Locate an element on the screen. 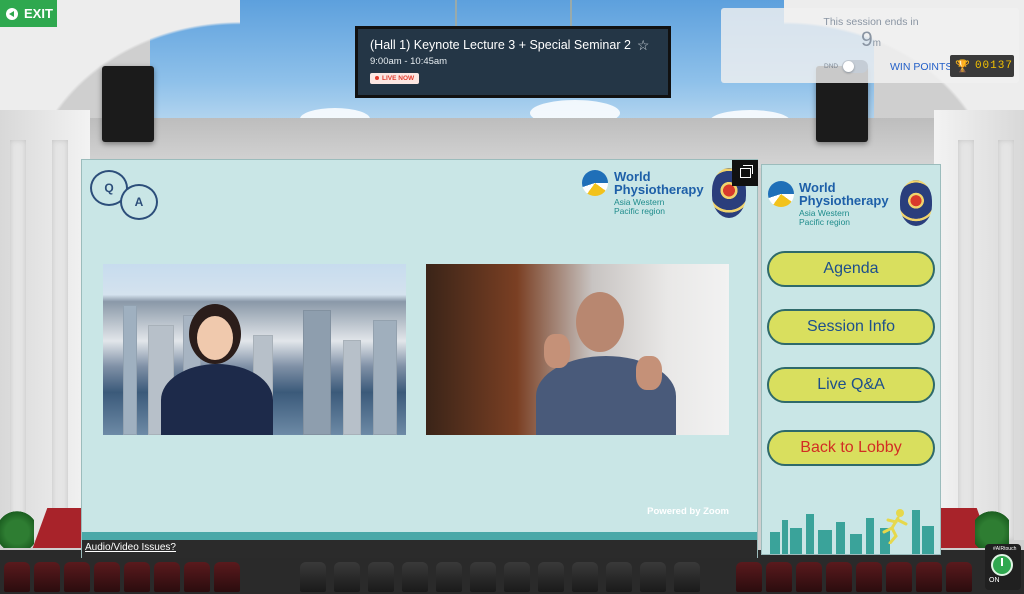  menu-crest-icon is located at coordinates (916, 203).